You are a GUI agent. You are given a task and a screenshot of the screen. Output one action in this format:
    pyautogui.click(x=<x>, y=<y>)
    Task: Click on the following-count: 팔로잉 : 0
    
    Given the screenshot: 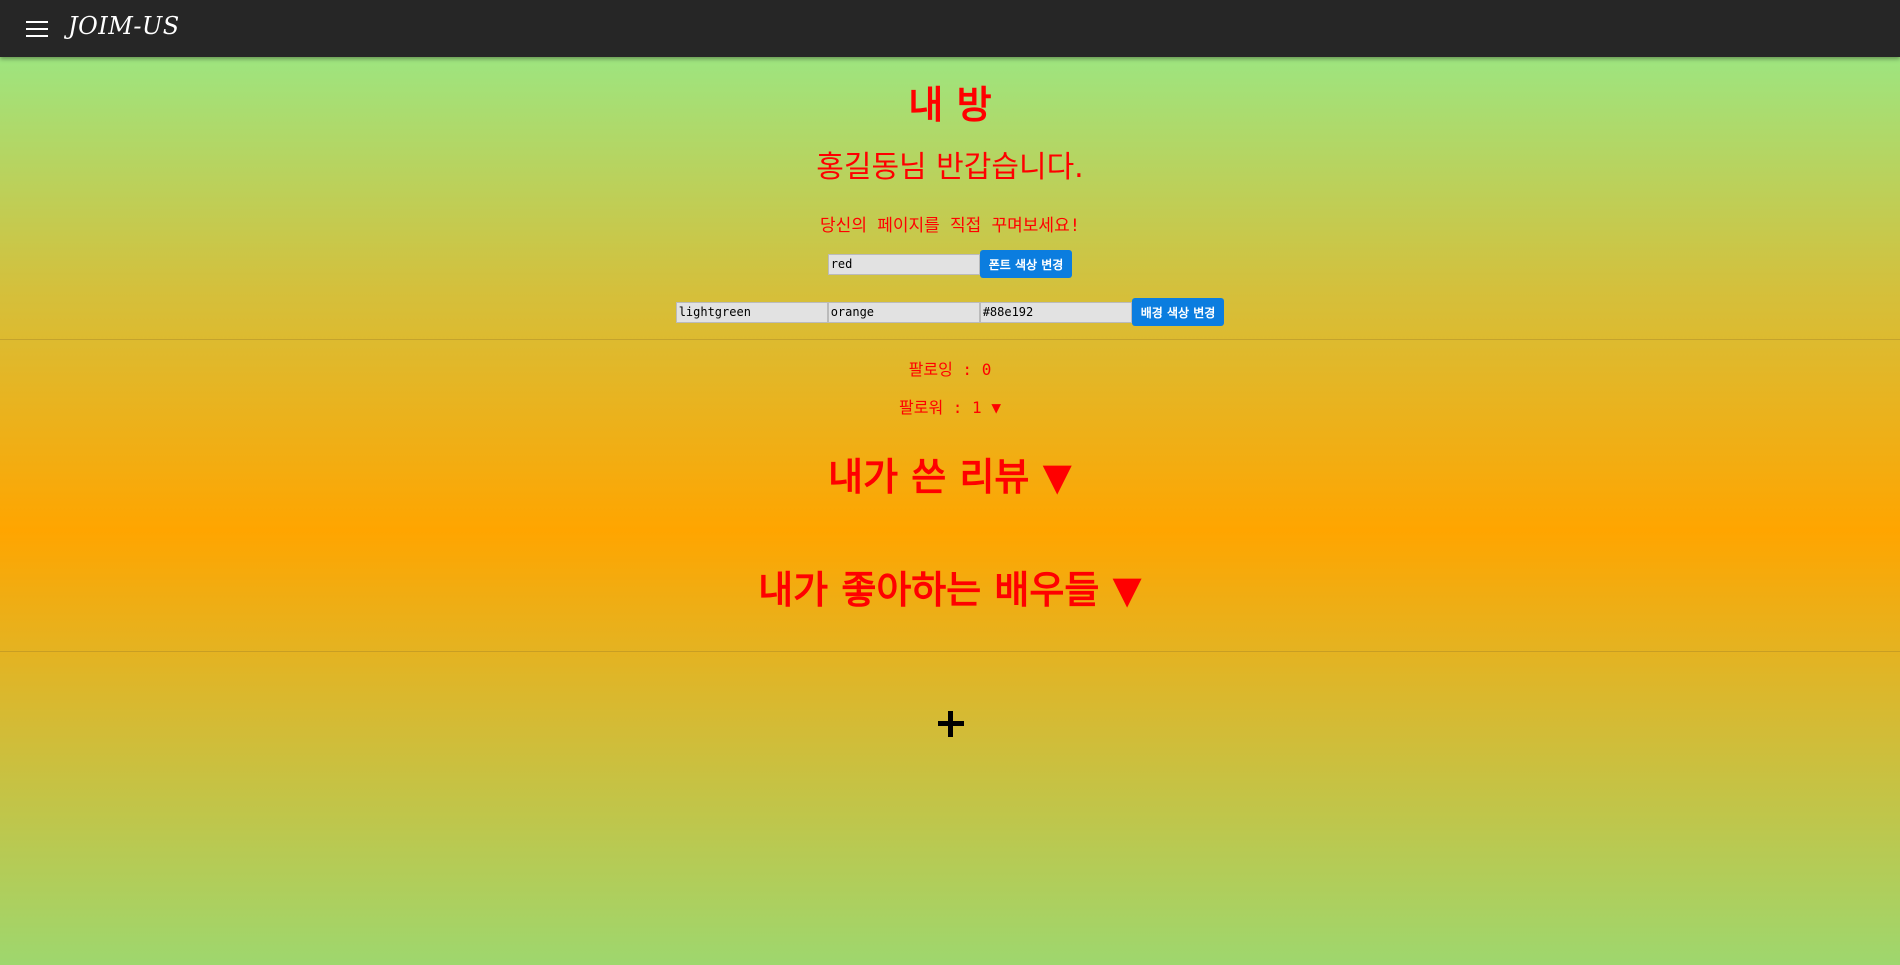 What is the action you would take?
    pyautogui.click(x=950, y=369)
    